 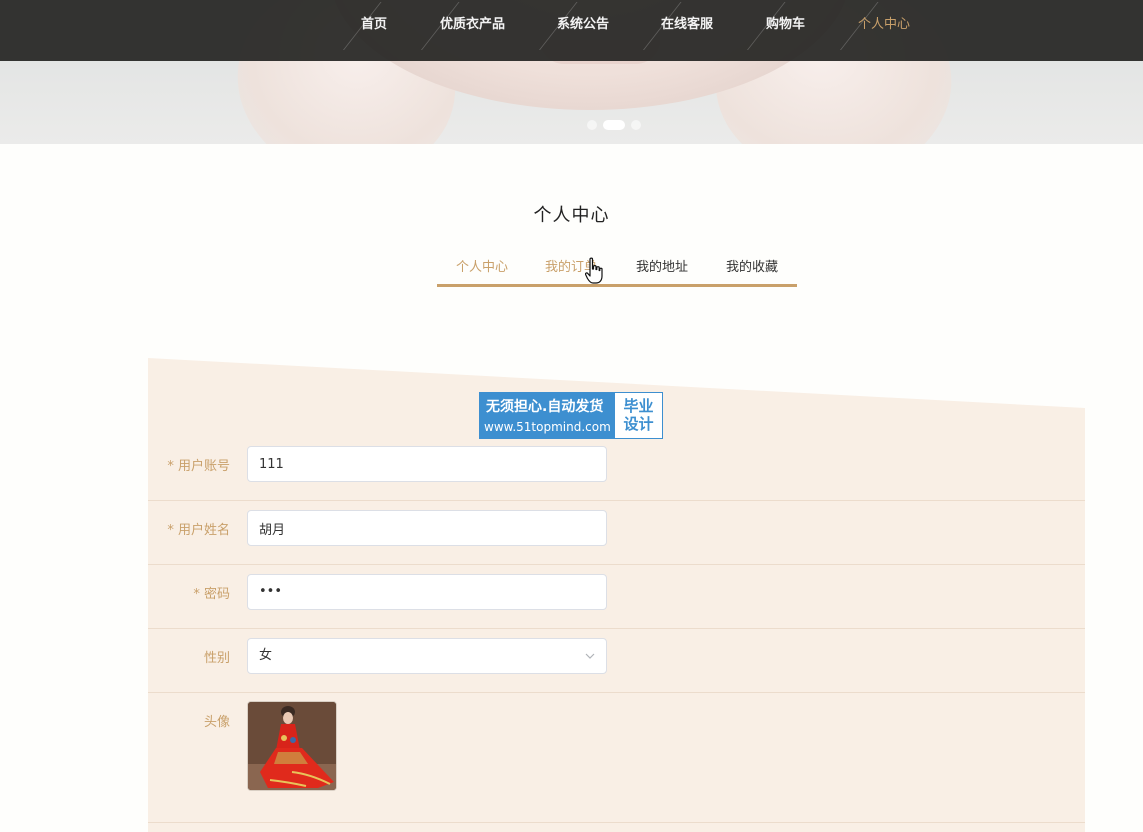 I want to click on top-navigation: 首页 优质衣产品 系统公告 在线客服 购物车 个人中心, so click(x=571, y=30).